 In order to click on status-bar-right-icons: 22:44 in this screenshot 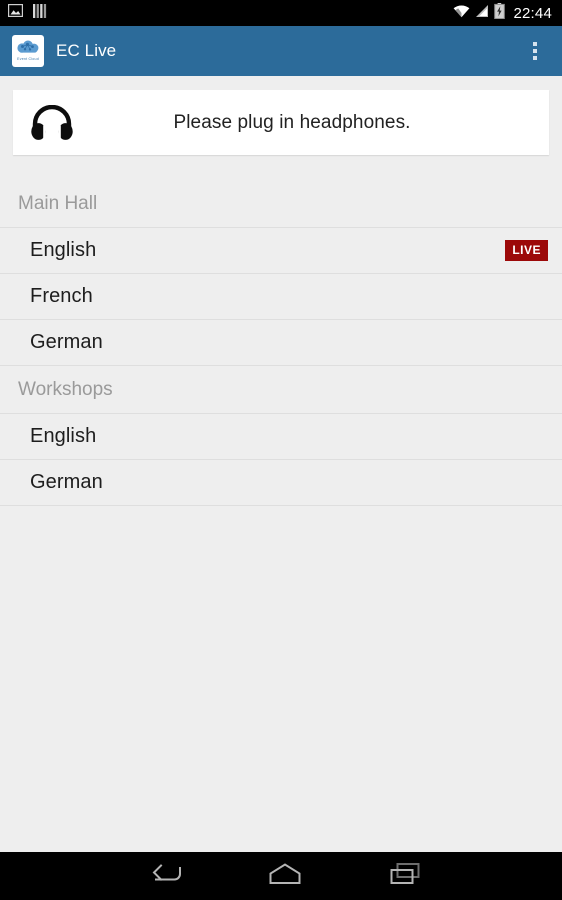, I will do `click(502, 13)`.